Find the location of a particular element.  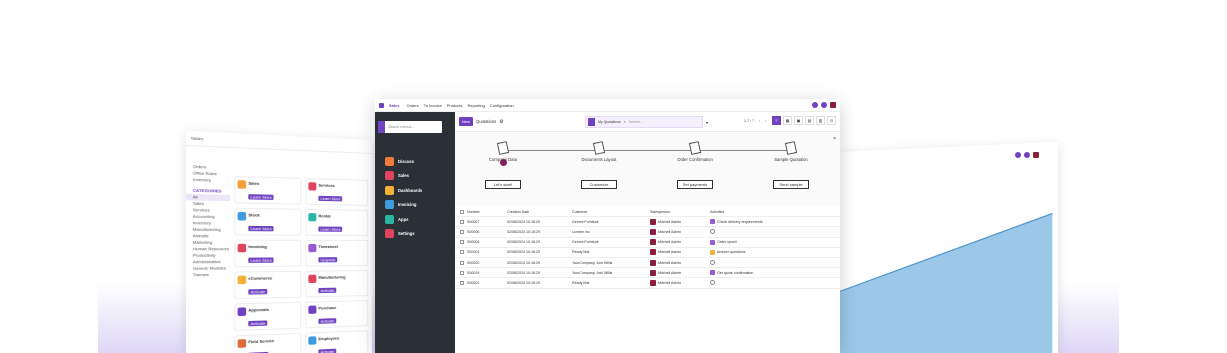

sidebar-item-settings: Settings is located at coordinates (400, 234).